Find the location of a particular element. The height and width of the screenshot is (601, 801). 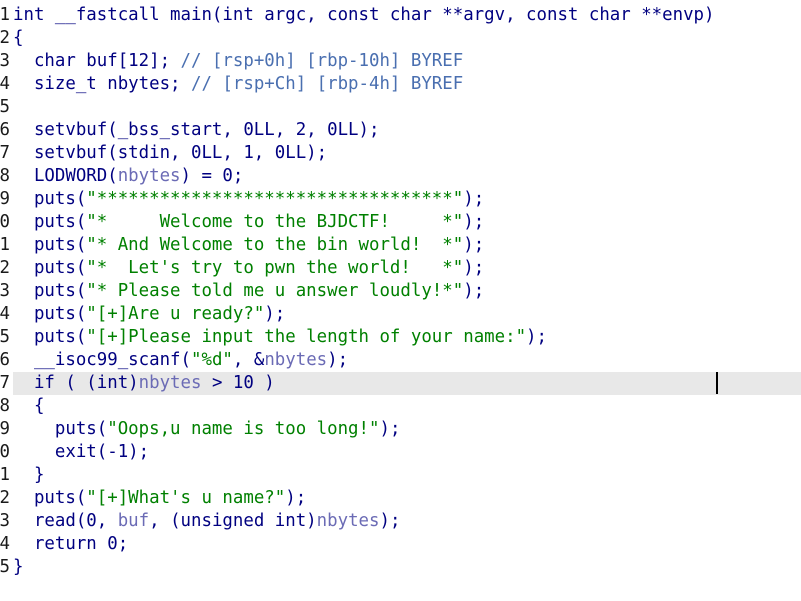

line-number: 20 is located at coordinates (5, 452).